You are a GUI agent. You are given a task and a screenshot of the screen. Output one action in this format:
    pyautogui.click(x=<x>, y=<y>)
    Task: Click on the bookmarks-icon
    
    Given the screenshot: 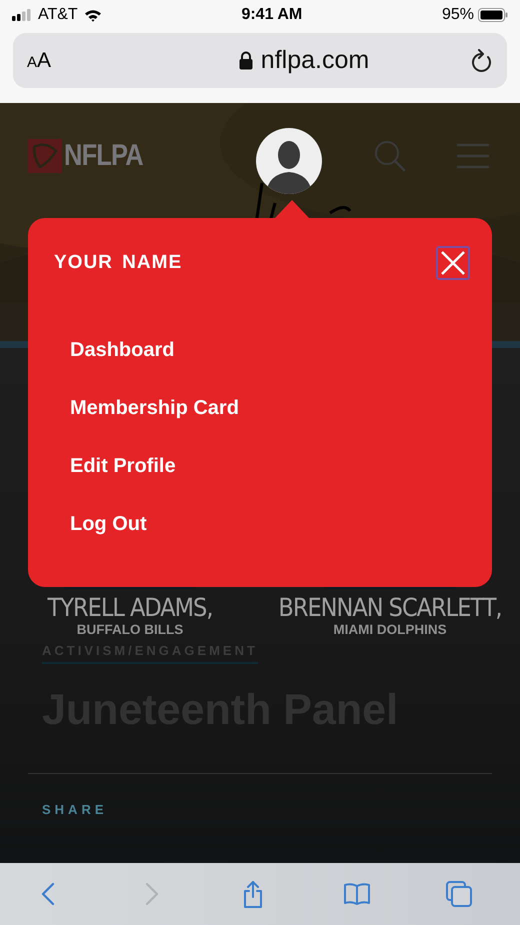 What is the action you would take?
    pyautogui.click(x=357, y=894)
    